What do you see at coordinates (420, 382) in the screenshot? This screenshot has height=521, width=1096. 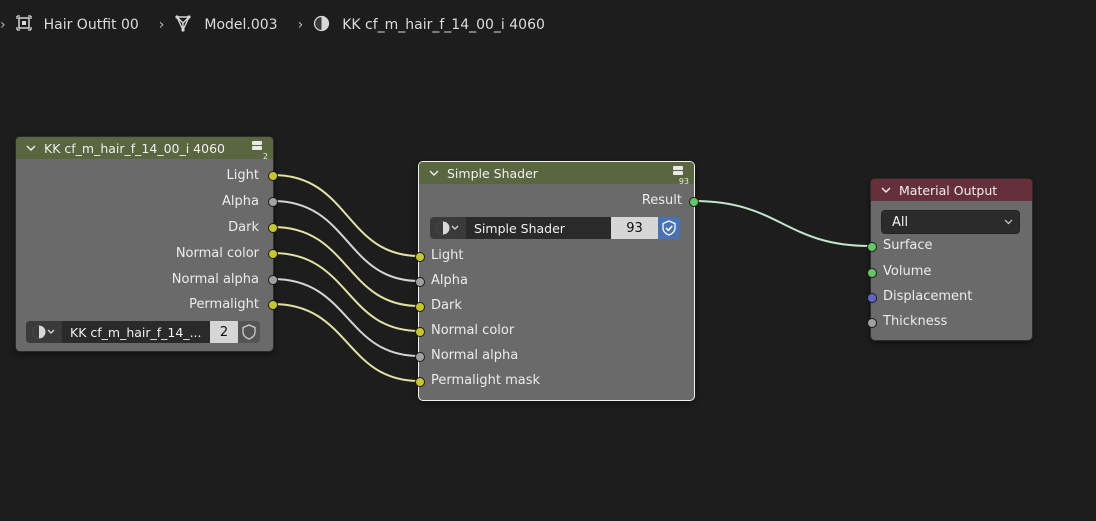 I see `socket-input-permalight-mask` at bounding box center [420, 382].